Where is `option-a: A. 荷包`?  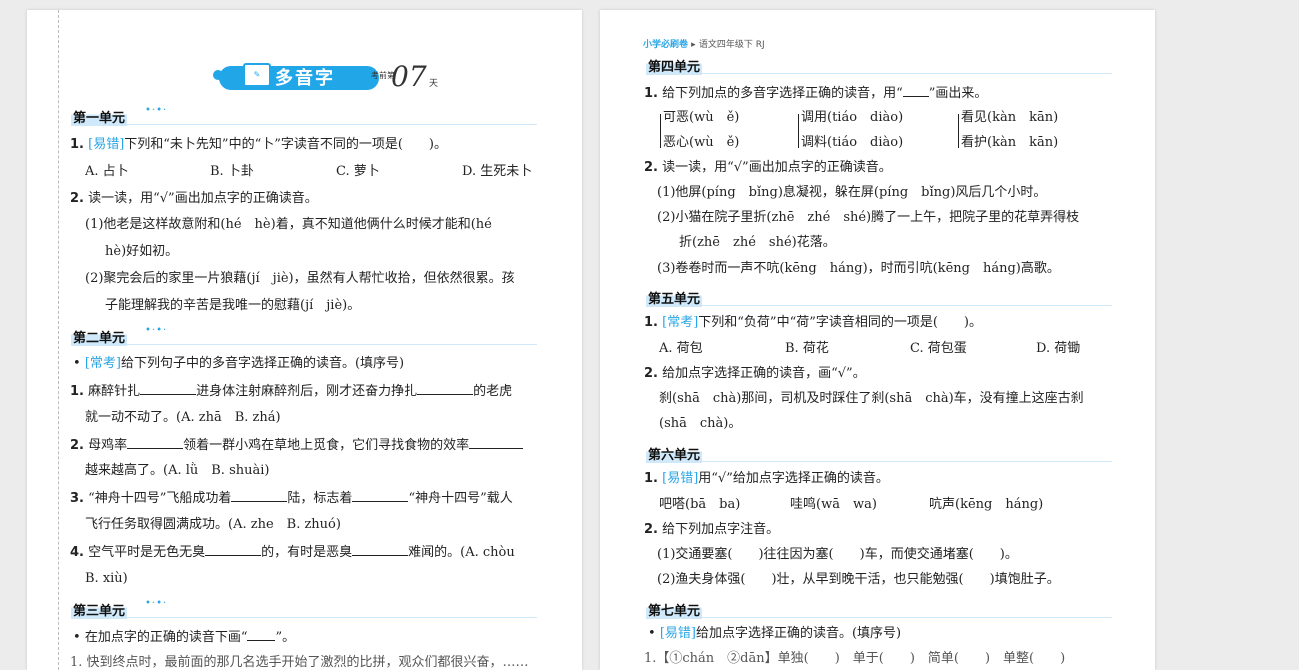
option-a: A. 荷包 is located at coordinates (681, 348).